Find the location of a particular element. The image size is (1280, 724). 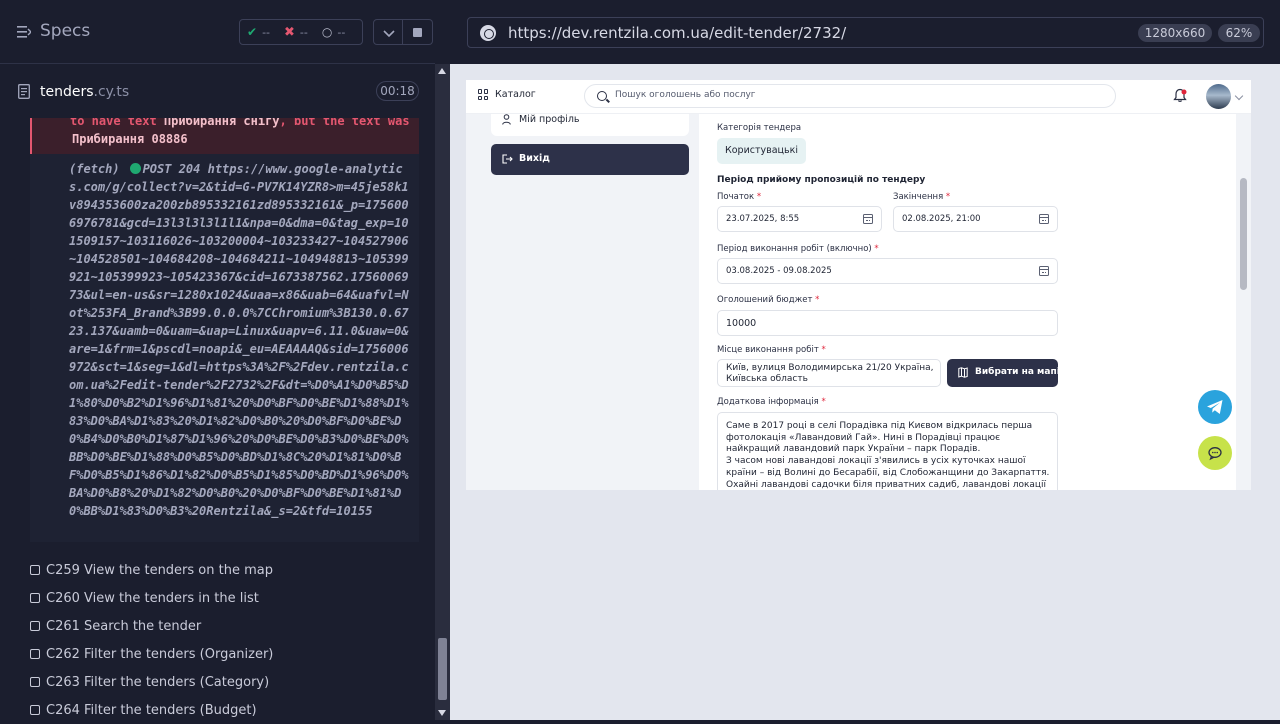

error-text-tail: , but the text was is located at coordinates (344, 123).